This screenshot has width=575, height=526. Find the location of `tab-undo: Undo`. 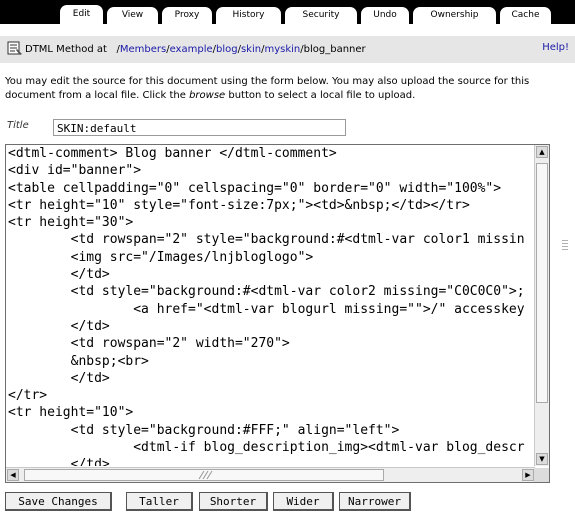

tab-undo: Undo is located at coordinates (385, 15).